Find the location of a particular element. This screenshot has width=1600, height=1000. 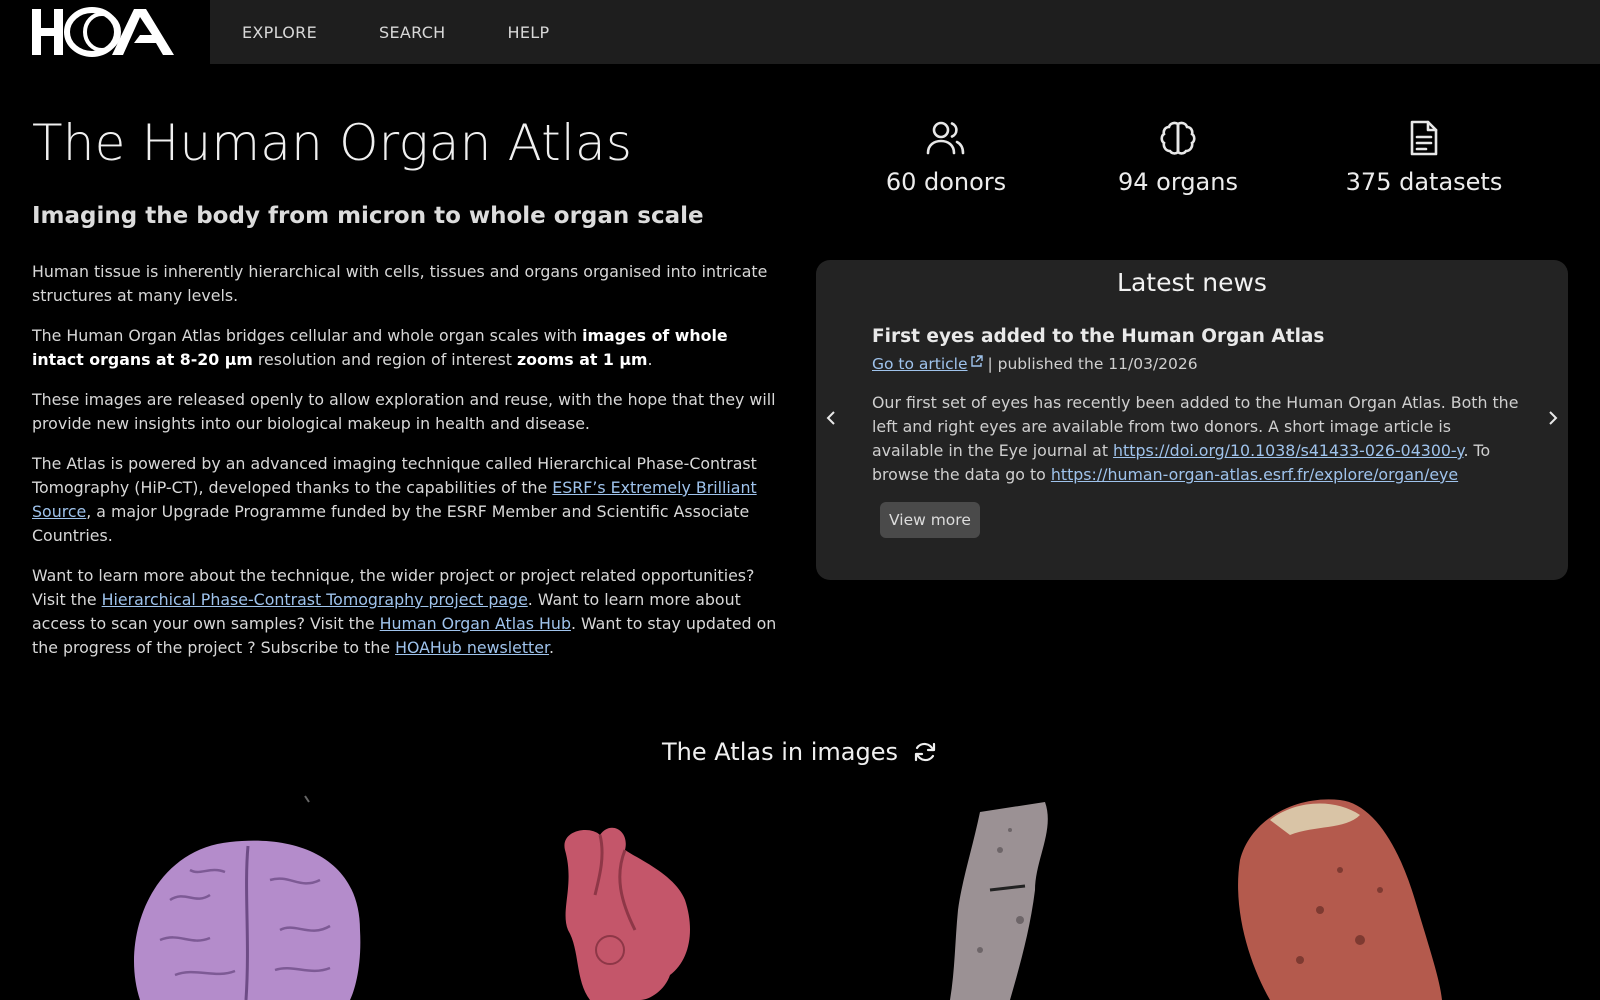

stats-row: 60 donors 94 organs 375 datasets is located at coordinates (1192, 170).